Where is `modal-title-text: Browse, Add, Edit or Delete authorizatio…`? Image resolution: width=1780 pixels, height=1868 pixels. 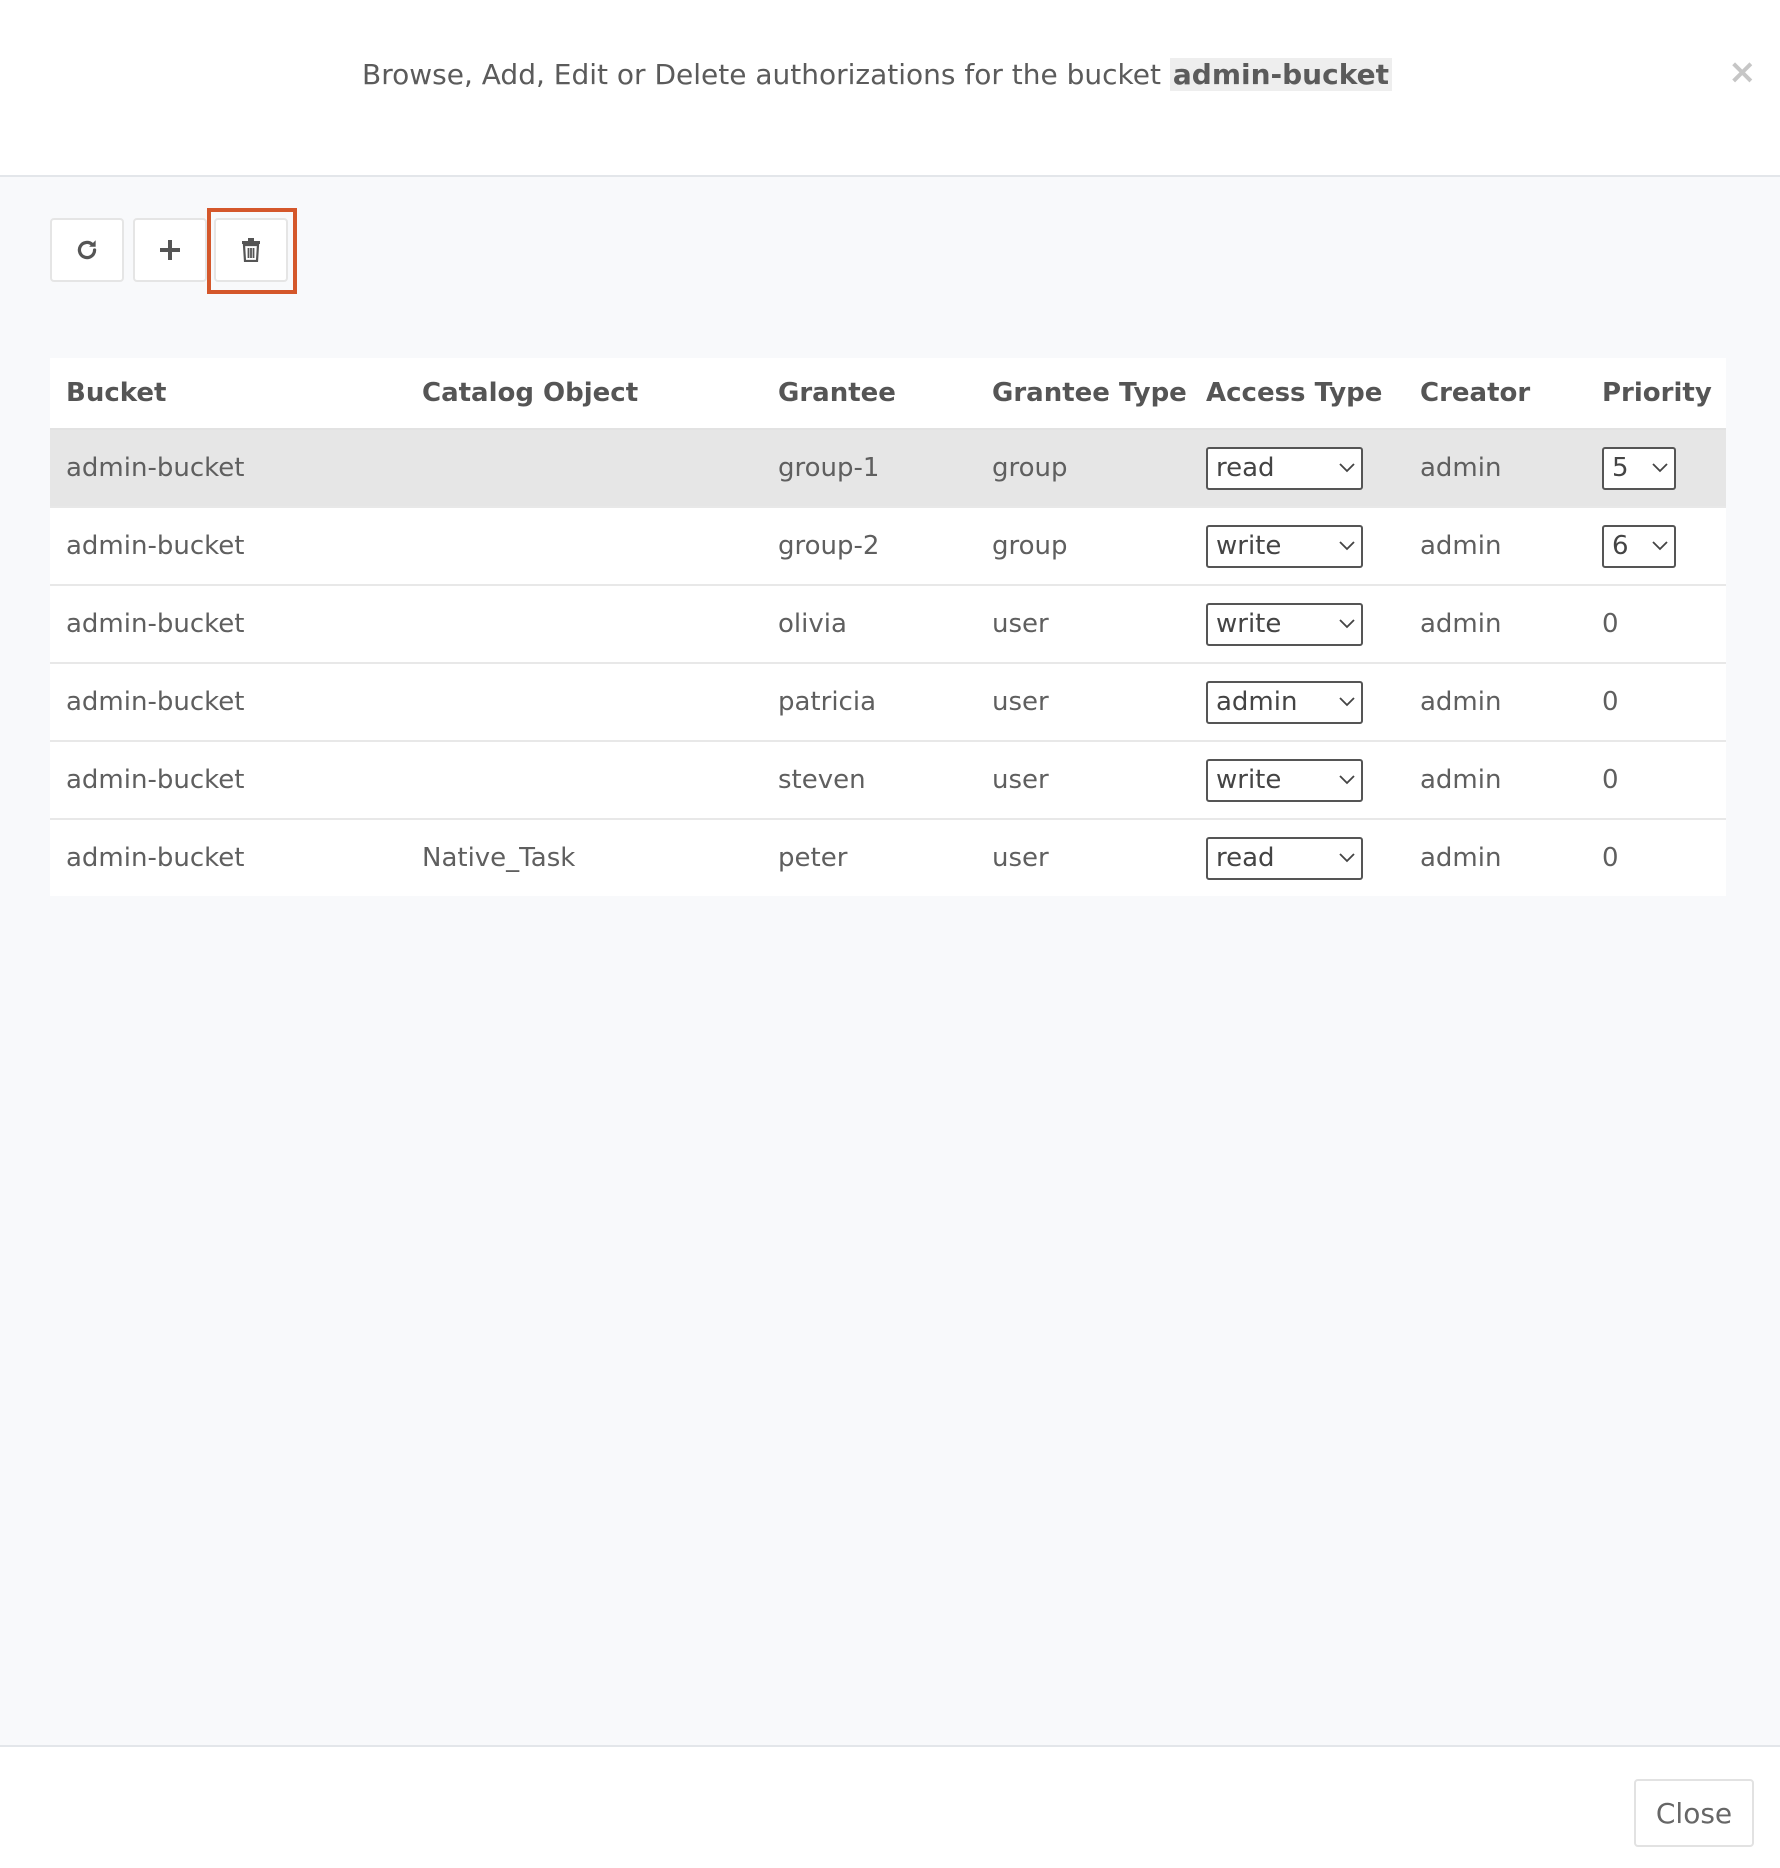 modal-title-text: Browse, Add, Edit or Delete authorizatio… is located at coordinates (761, 74).